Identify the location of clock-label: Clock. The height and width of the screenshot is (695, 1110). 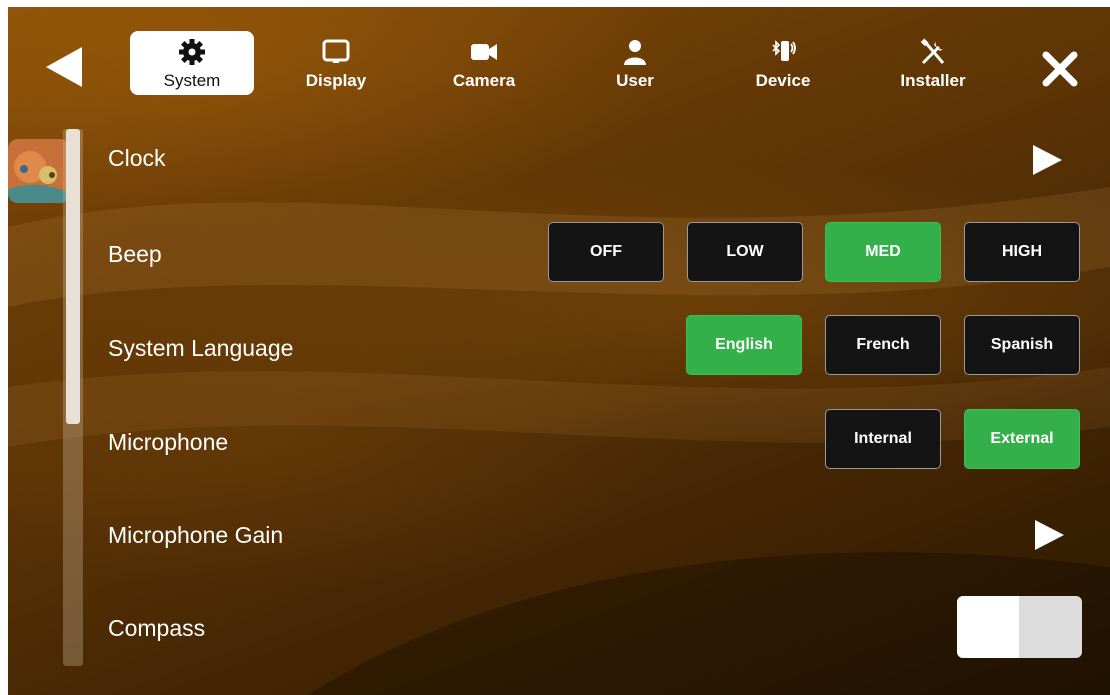
(137, 158).